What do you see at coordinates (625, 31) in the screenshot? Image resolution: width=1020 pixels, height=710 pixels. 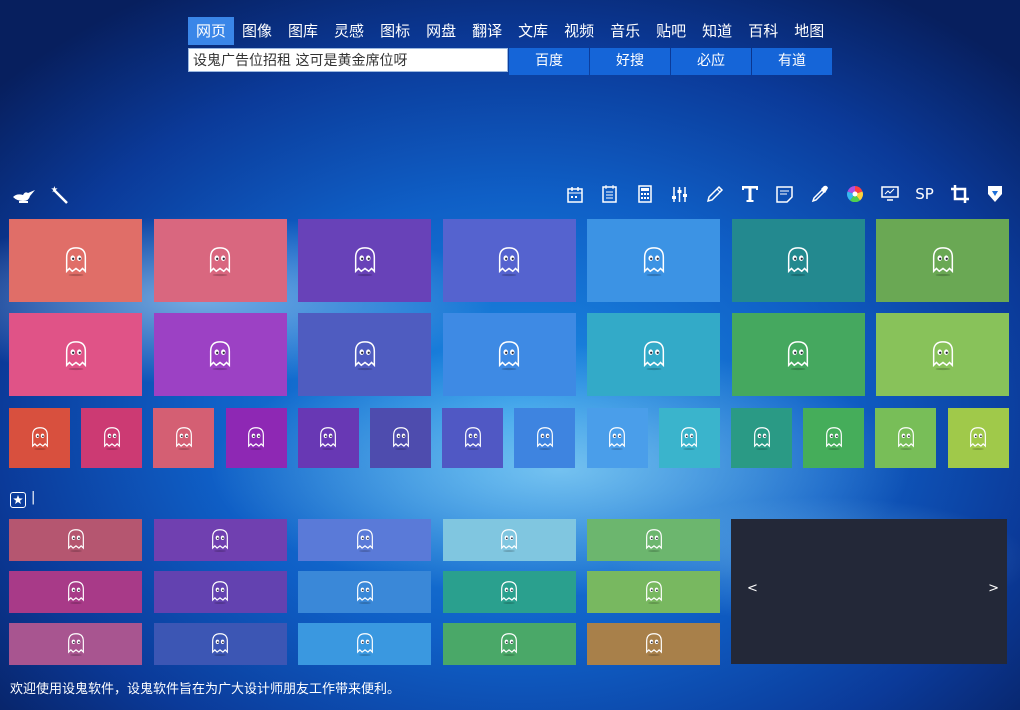 I see `nav-item: 音乐` at bounding box center [625, 31].